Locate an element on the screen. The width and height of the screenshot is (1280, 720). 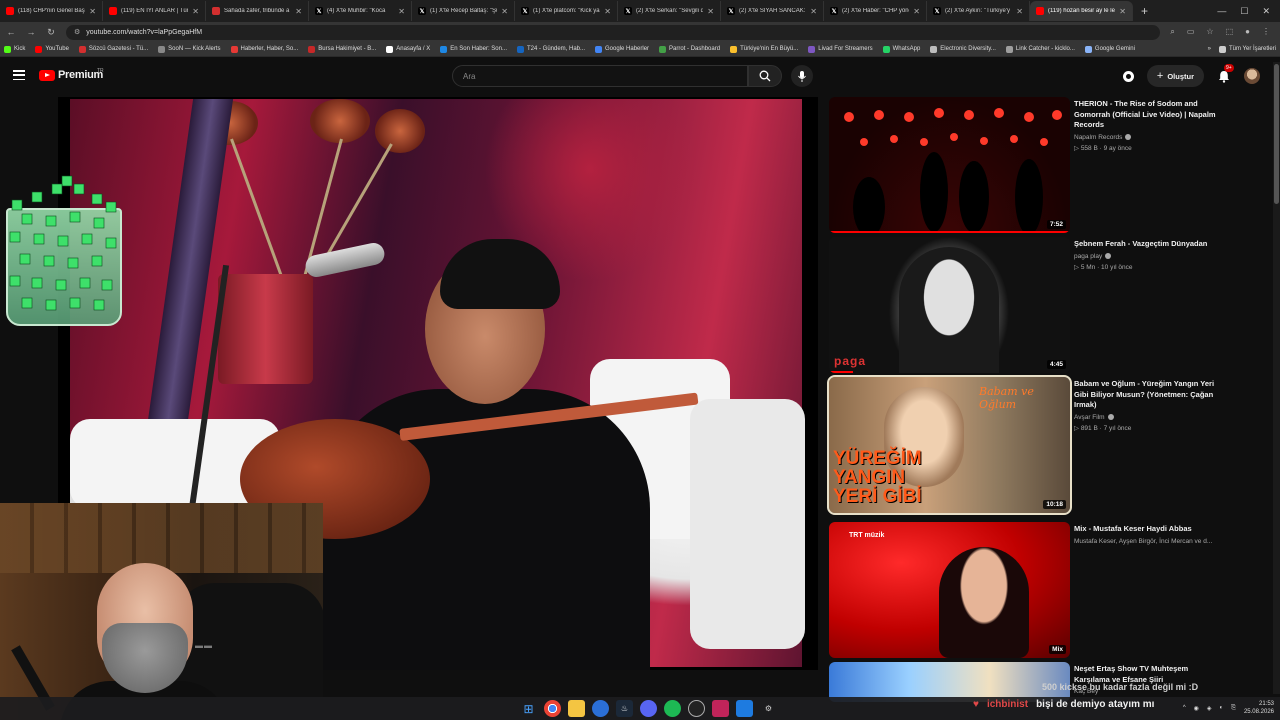
search-button is located at coordinates (765, 76).